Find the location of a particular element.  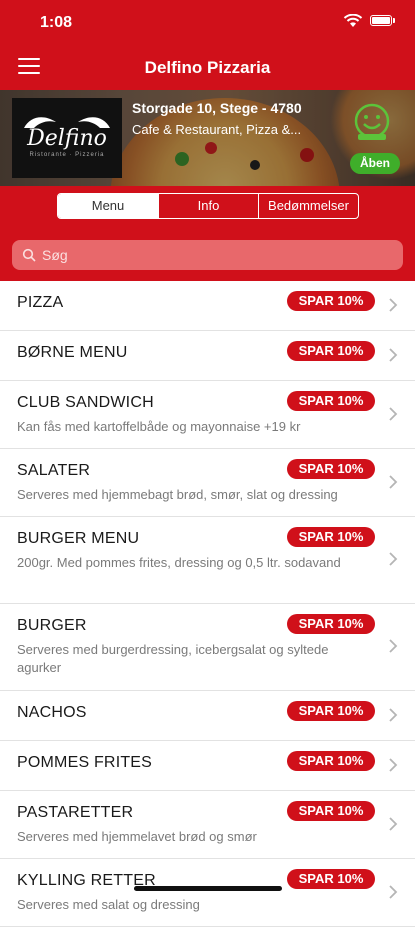

page-title: Delfino Pizzaria is located at coordinates (207, 67).